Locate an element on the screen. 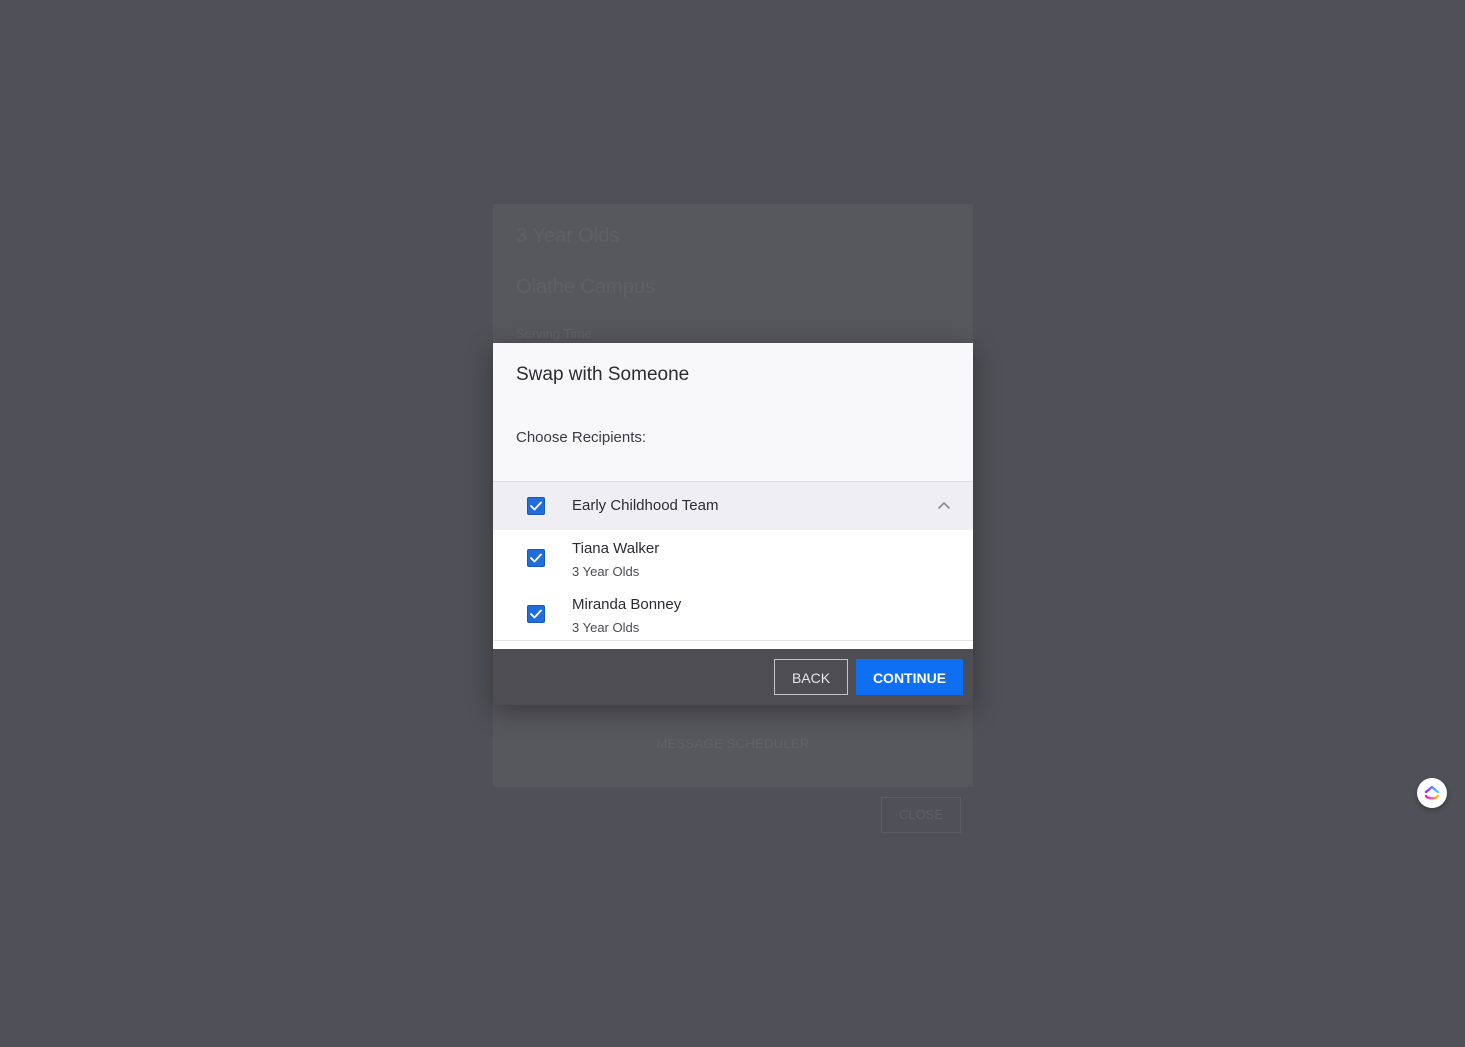 This screenshot has width=1465, height=1047. background-serving-label: Serving Time is located at coordinates (554, 333).